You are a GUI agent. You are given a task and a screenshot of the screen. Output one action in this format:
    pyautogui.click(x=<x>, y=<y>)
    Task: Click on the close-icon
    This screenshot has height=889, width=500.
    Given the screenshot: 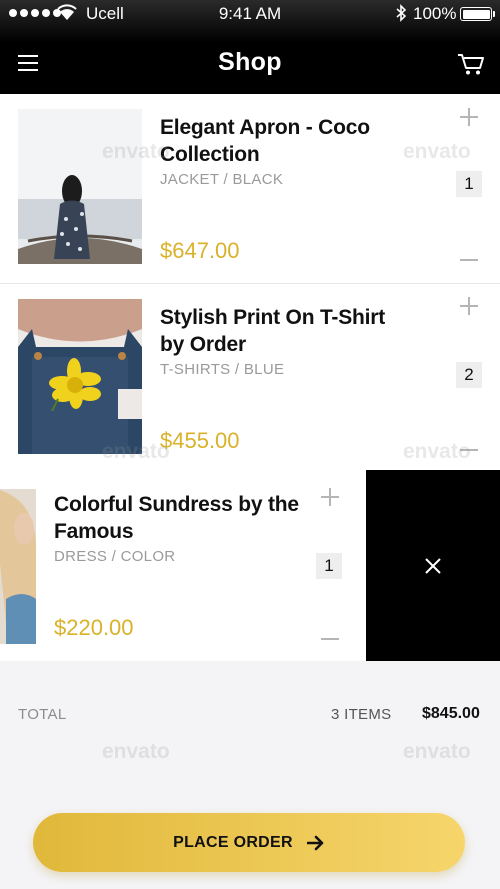 What is the action you would take?
    pyautogui.click(x=433, y=566)
    